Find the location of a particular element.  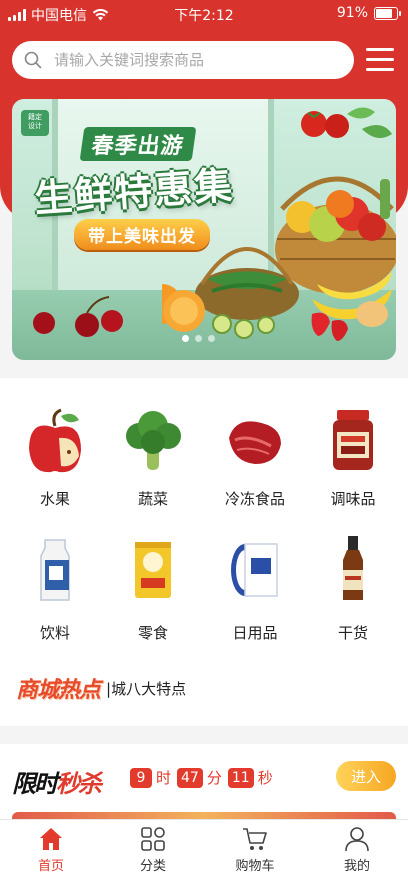

apple-icon is located at coordinates (55, 441).